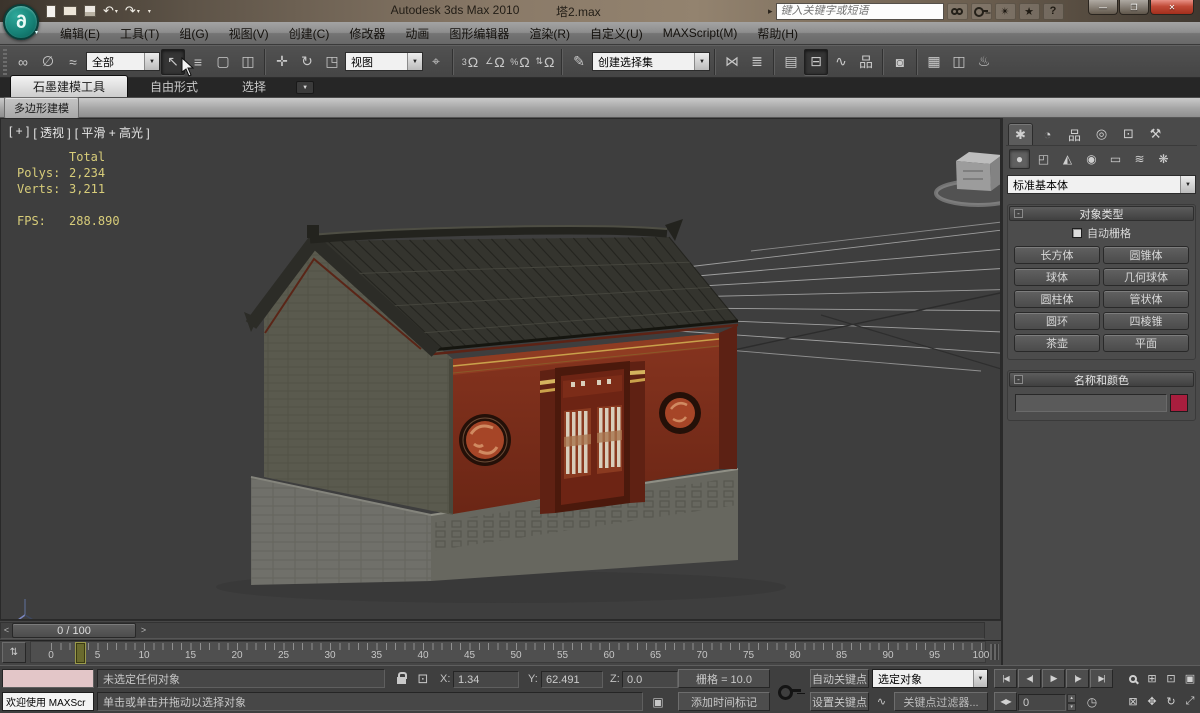  I want to click on time-slider: < 0 / 100 >, so click(500, 630).